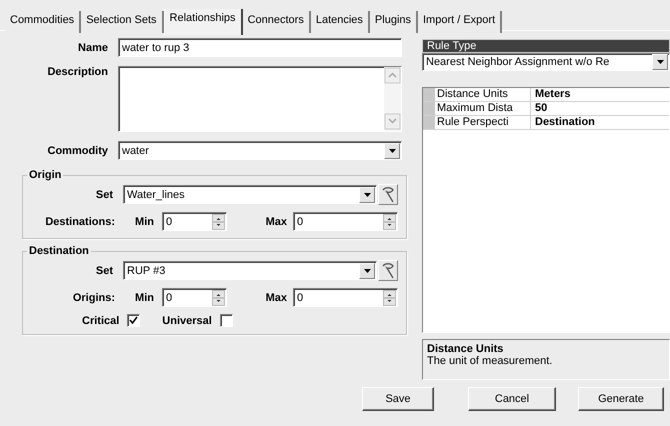 The height and width of the screenshot is (426, 670). Describe the element at coordinates (77, 150) in the screenshot. I see `field-label: Commodity` at that location.